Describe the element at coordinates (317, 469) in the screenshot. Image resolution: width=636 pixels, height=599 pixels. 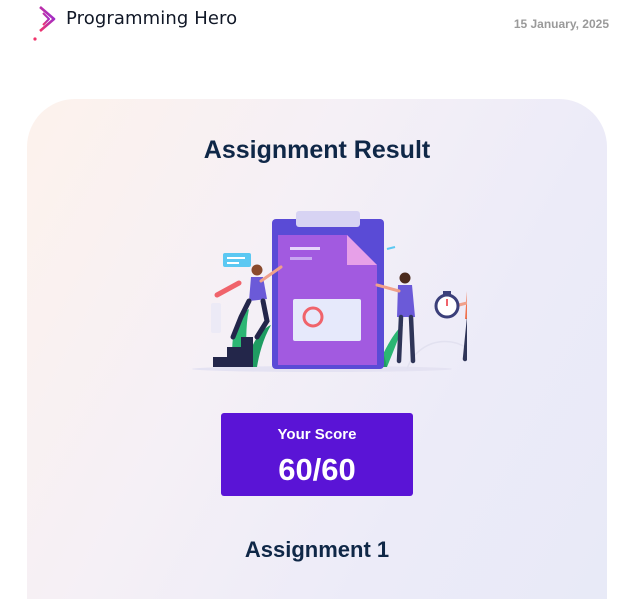
I see `score-value: 60/60` at that location.